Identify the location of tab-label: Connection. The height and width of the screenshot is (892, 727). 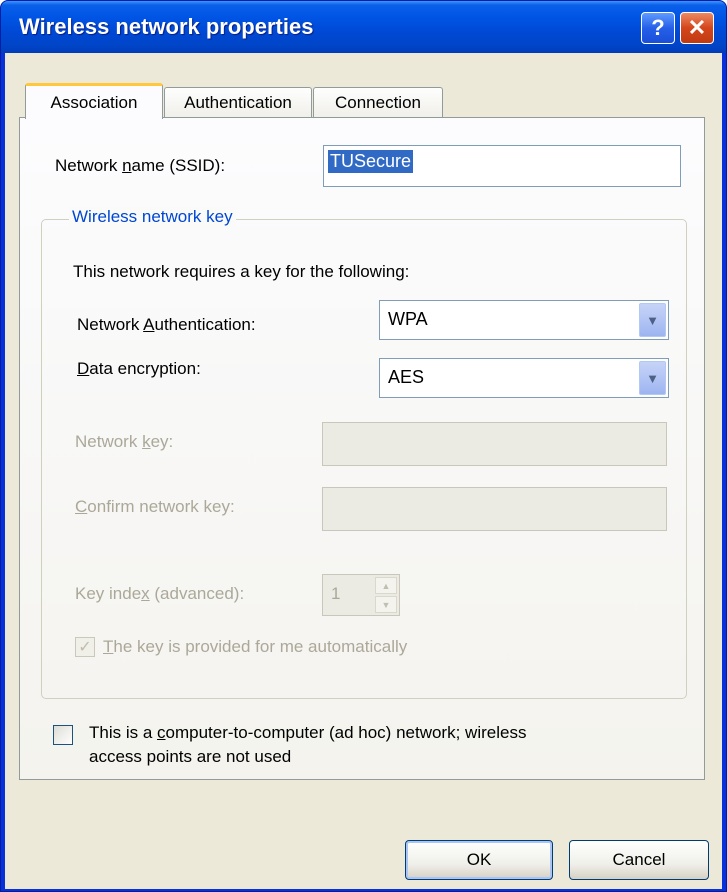
(377, 102).